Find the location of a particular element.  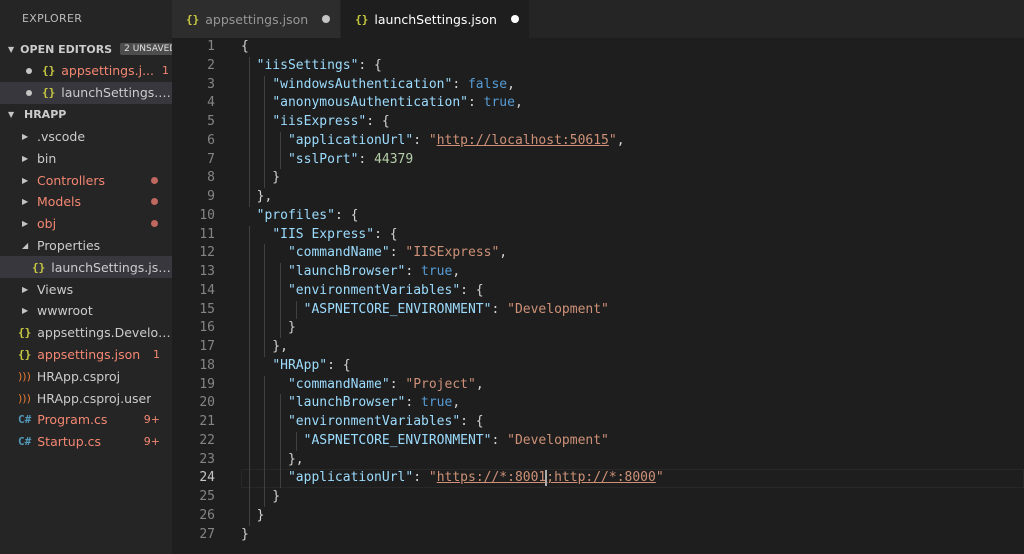

unsaved-badge: 2 UNSAVED is located at coordinates (146, 49).